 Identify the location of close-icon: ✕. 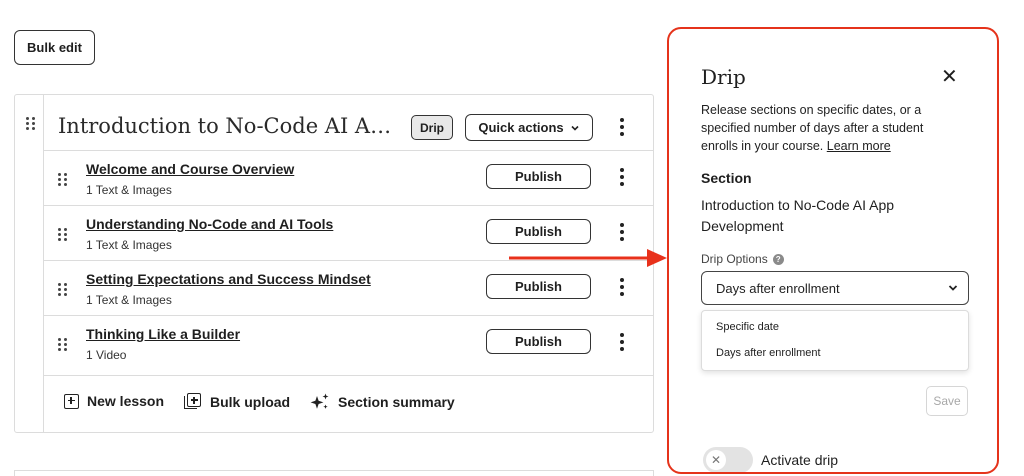
(949, 77).